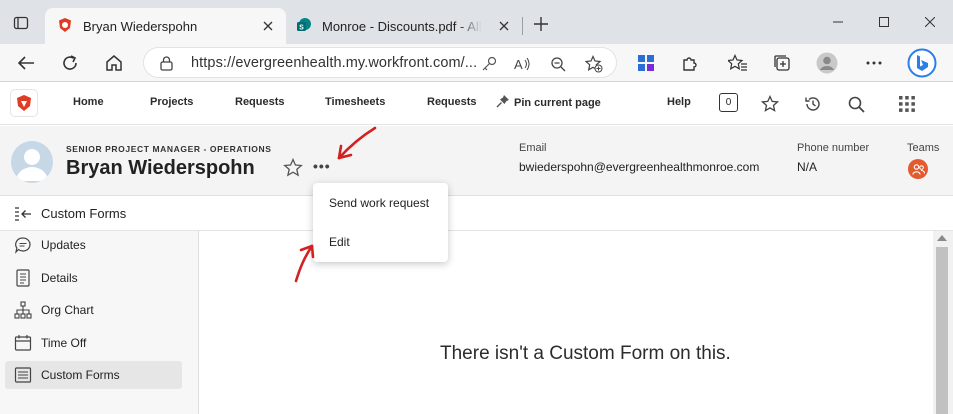 The height and width of the screenshot is (414, 953). I want to click on leftnav-label: Custom Forms, so click(80, 375).